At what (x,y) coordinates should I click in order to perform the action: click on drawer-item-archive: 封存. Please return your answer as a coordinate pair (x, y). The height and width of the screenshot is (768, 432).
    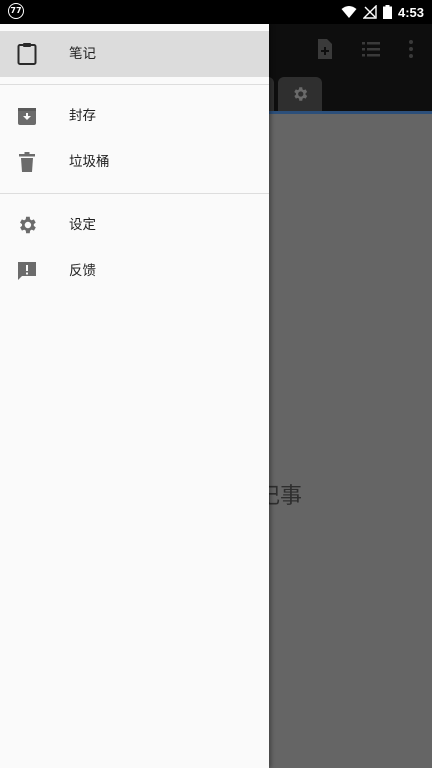
    Looking at the image, I should click on (134, 116).